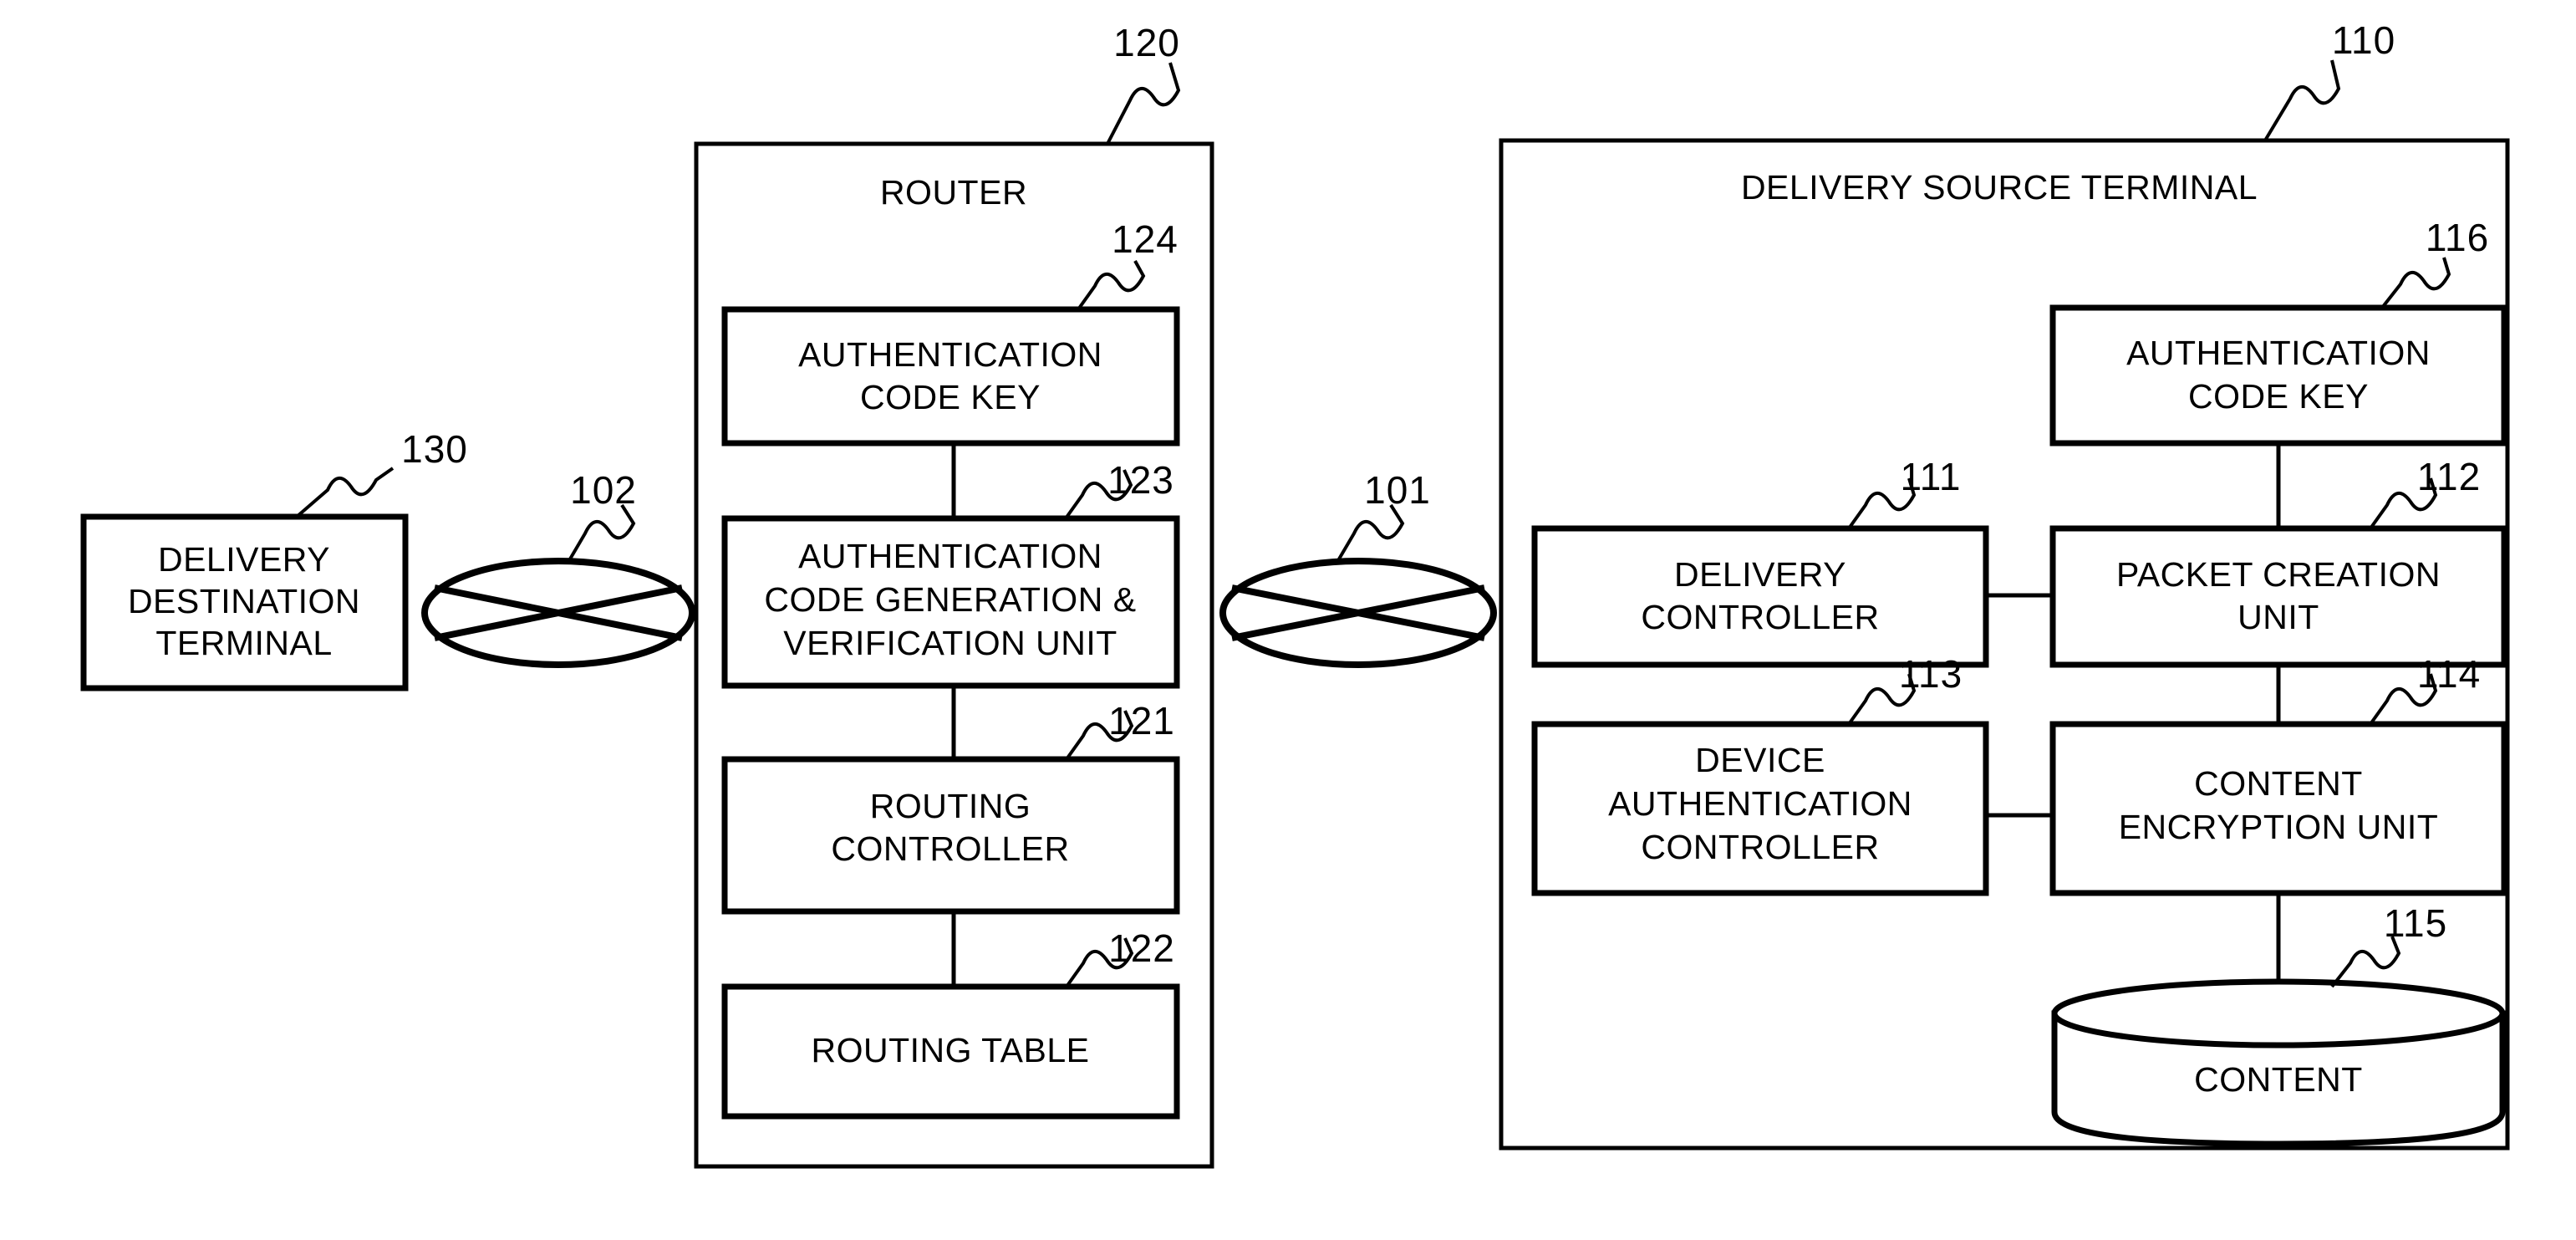 Image resolution: width=2576 pixels, height=1240 pixels. What do you see at coordinates (950, 1050) in the screenshot?
I see `routing-table-label: ROUTING TABLE` at bounding box center [950, 1050].